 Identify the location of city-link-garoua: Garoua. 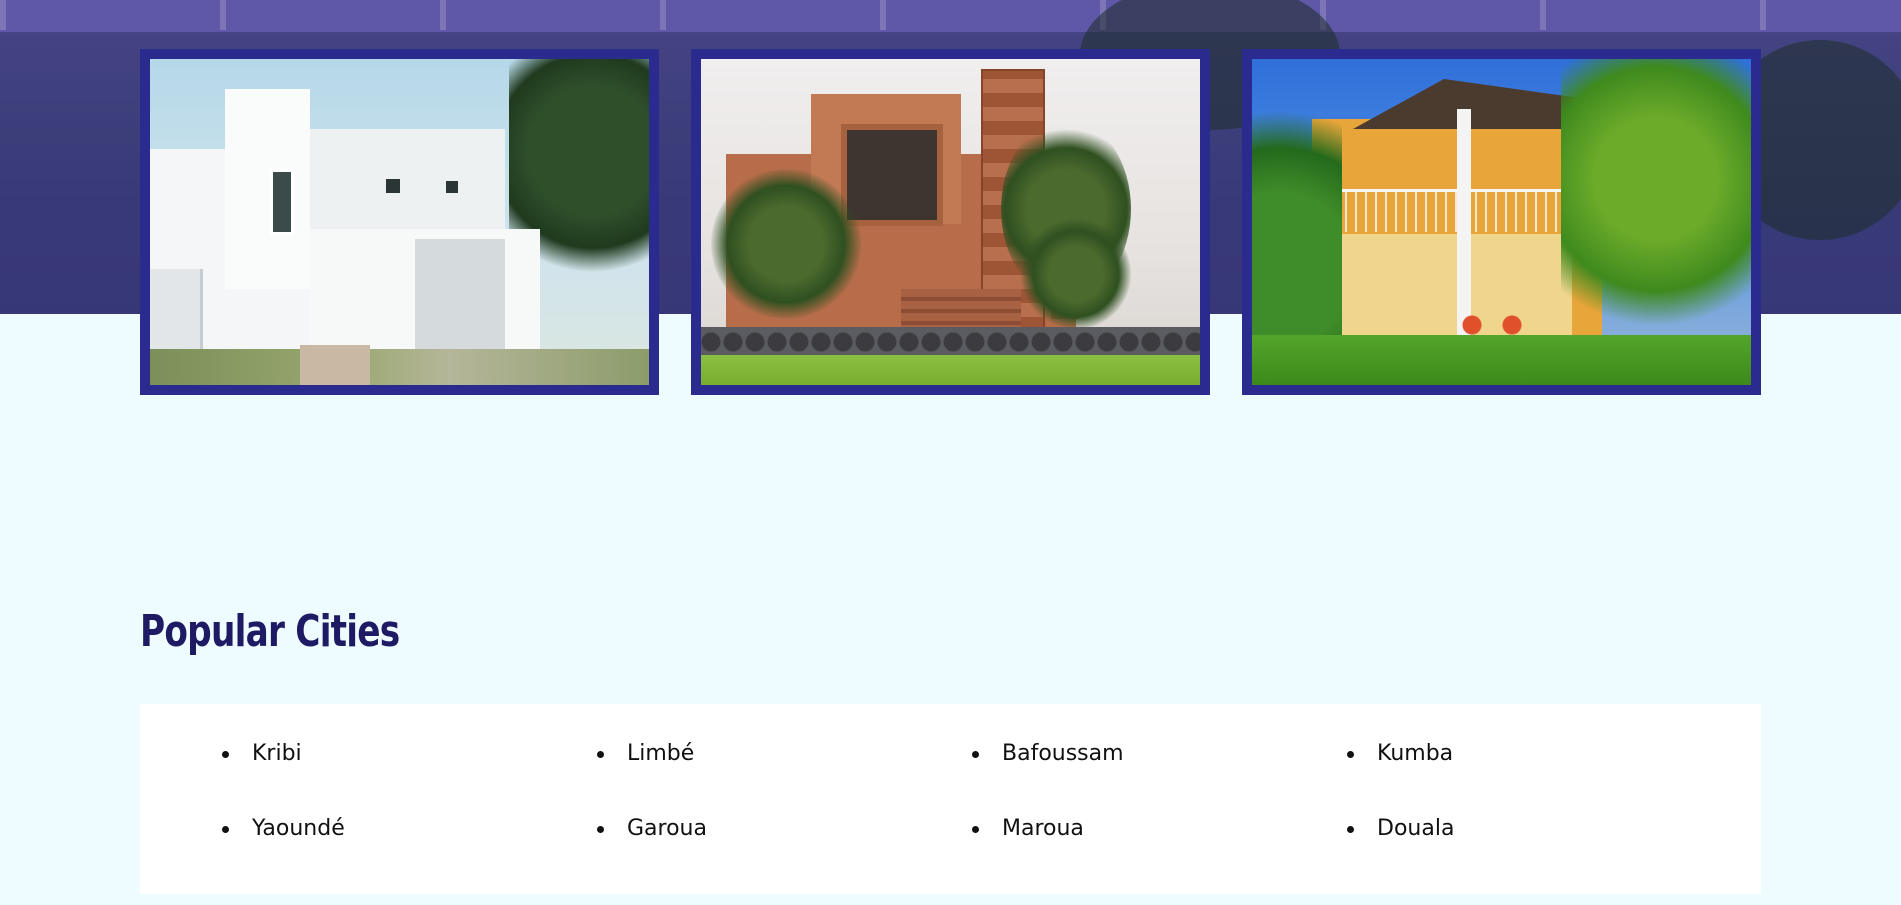
(784, 852).